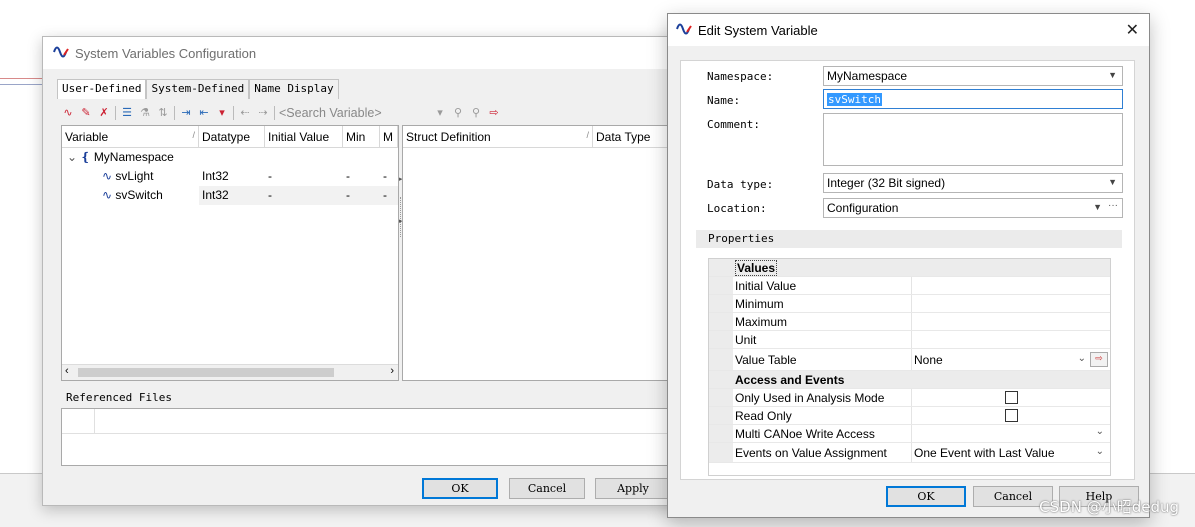 The image size is (1195, 527). I want to click on property-row-multi-canoe-write-access: Multi CANoe Write Access ⌄, so click(909, 434).